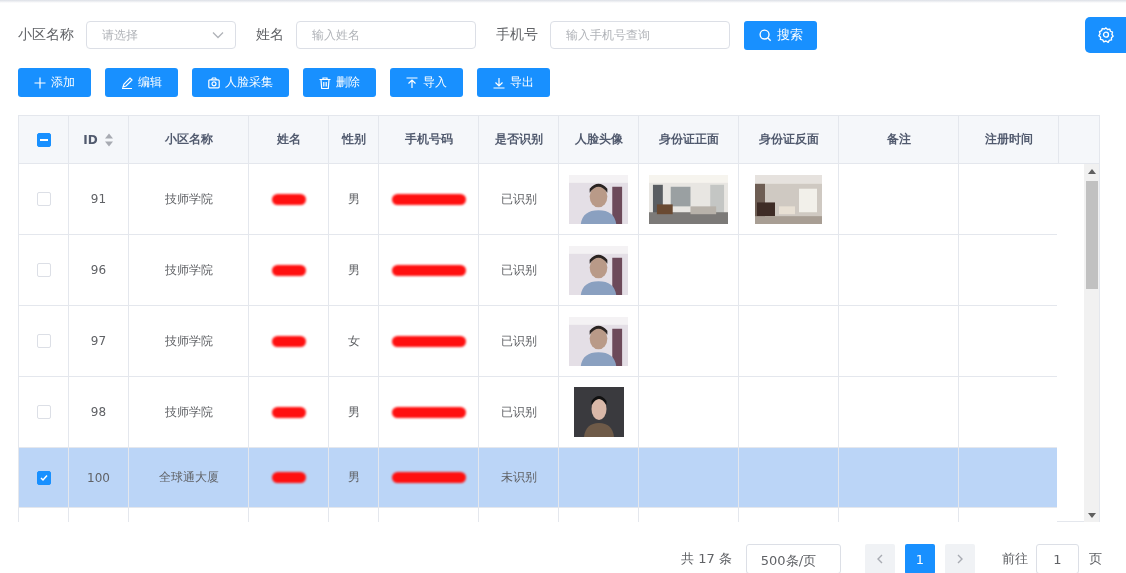  What do you see at coordinates (538, 270) in the screenshot?
I see `table-row: 96 技师学院 男 已识别` at bounding box center [538, 270].